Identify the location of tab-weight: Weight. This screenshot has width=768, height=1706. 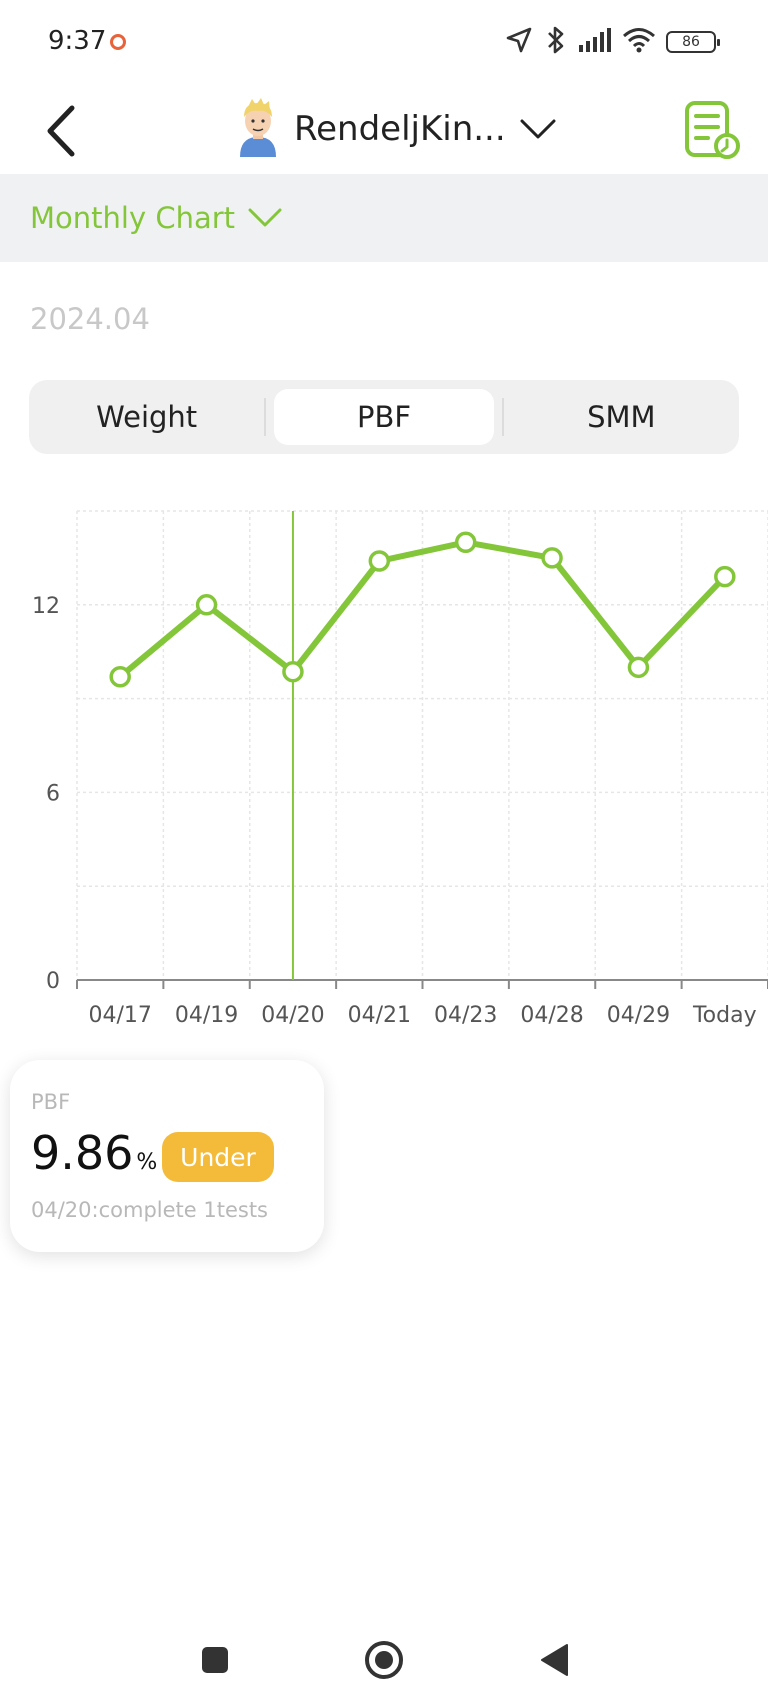
(146, 417).